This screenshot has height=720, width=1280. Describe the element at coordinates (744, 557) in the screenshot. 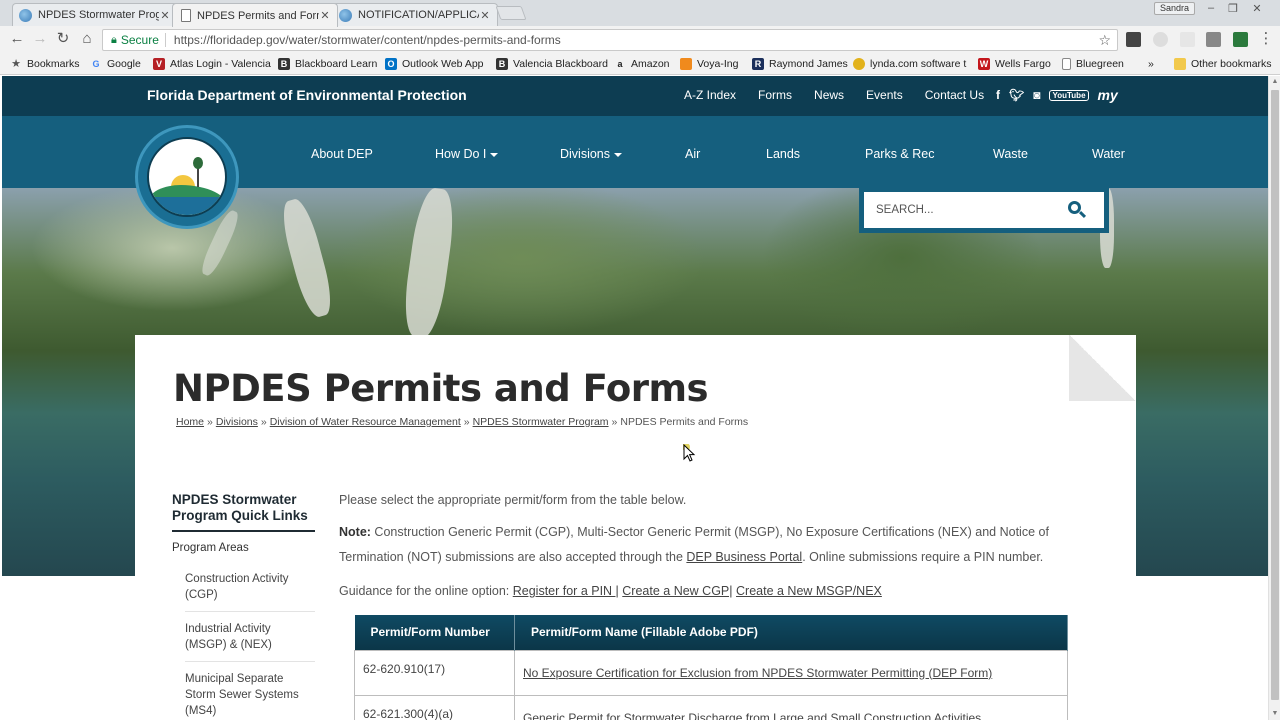

I see `dep-business-portal-link: DEP Business Portal` at that location.